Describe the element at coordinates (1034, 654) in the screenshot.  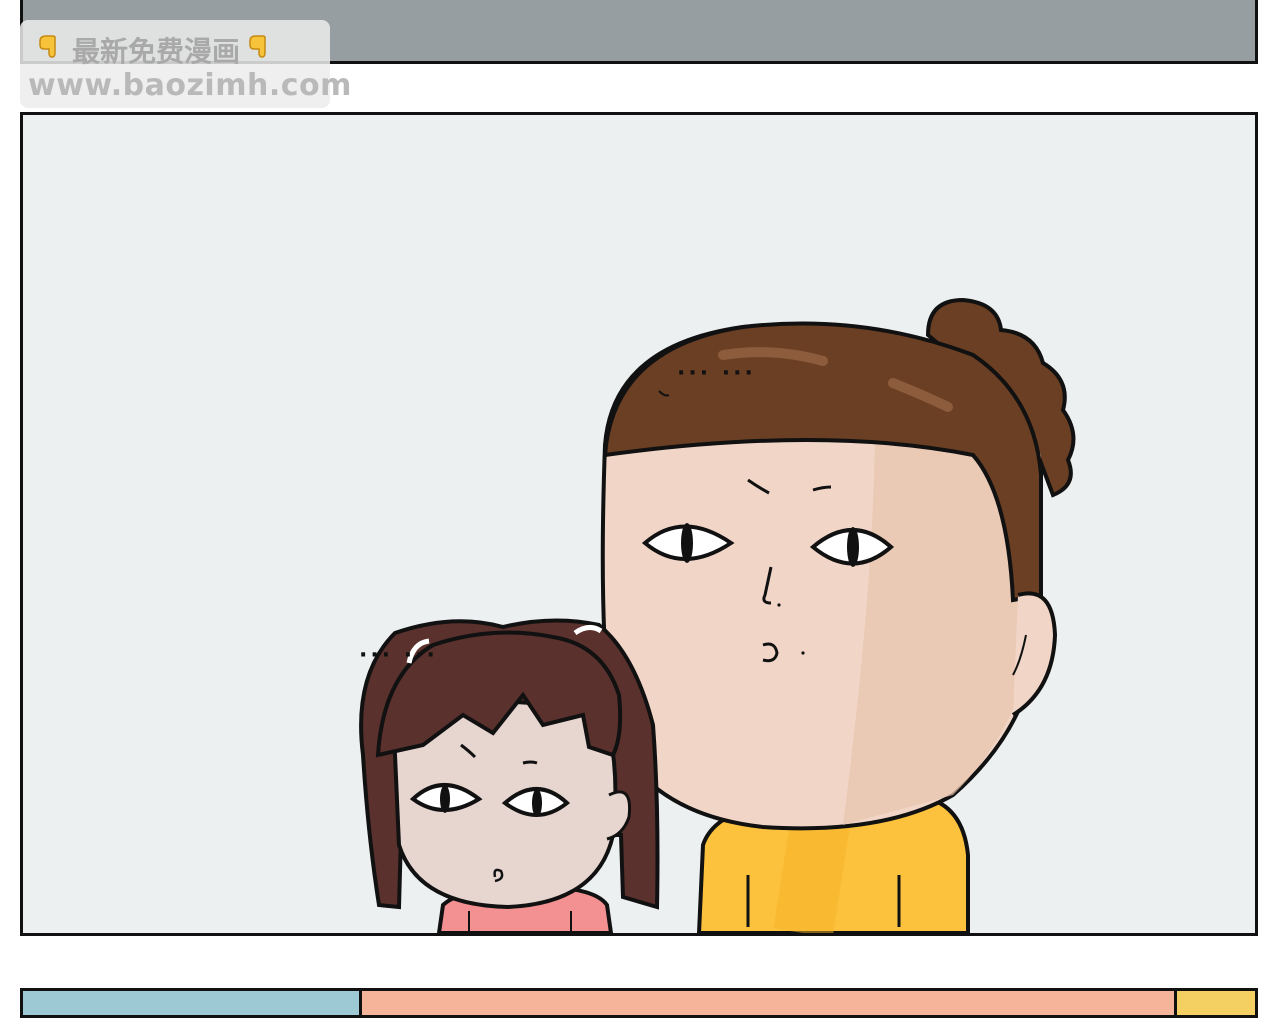
I see `boy-ear` at that location.